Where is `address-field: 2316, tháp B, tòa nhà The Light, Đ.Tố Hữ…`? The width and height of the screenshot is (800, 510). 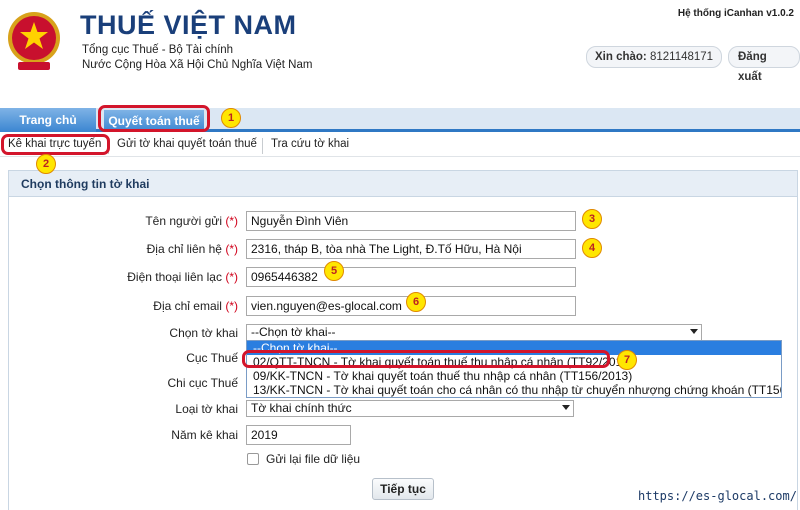
address-field: 2316, tháp B, tòa nhà The Light, Đ.Tố Hữ… is located at coordinates (411, 249).